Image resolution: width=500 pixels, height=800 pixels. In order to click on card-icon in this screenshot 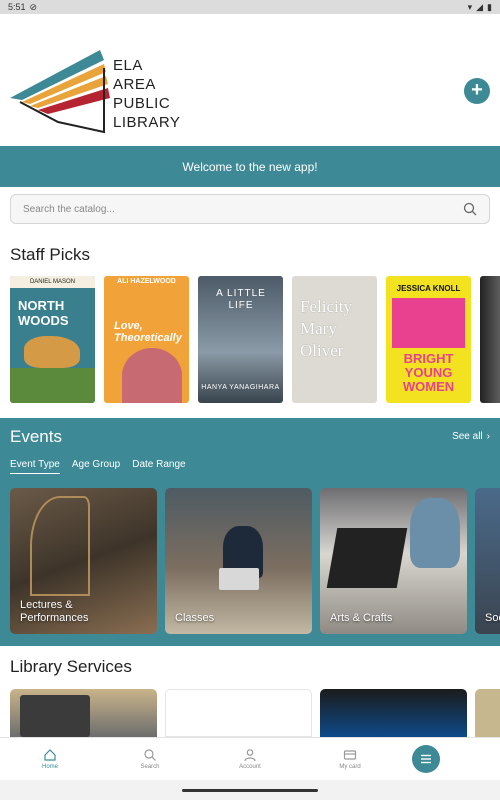, I will do `click(350, 755)`.